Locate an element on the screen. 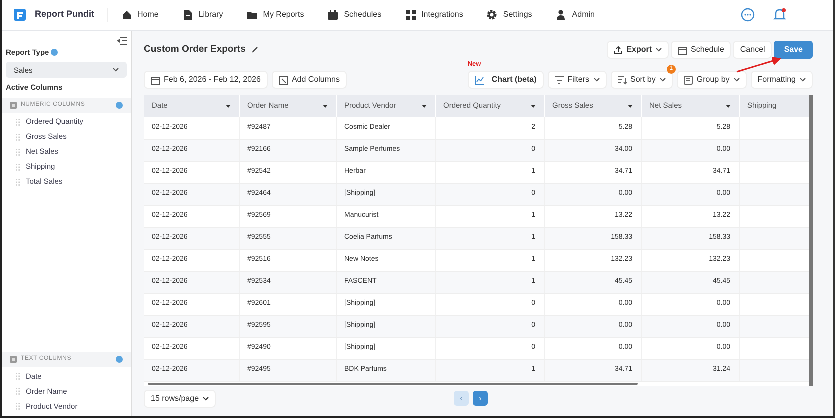  collapse-menu-icon is located at coordinates (122, 41).